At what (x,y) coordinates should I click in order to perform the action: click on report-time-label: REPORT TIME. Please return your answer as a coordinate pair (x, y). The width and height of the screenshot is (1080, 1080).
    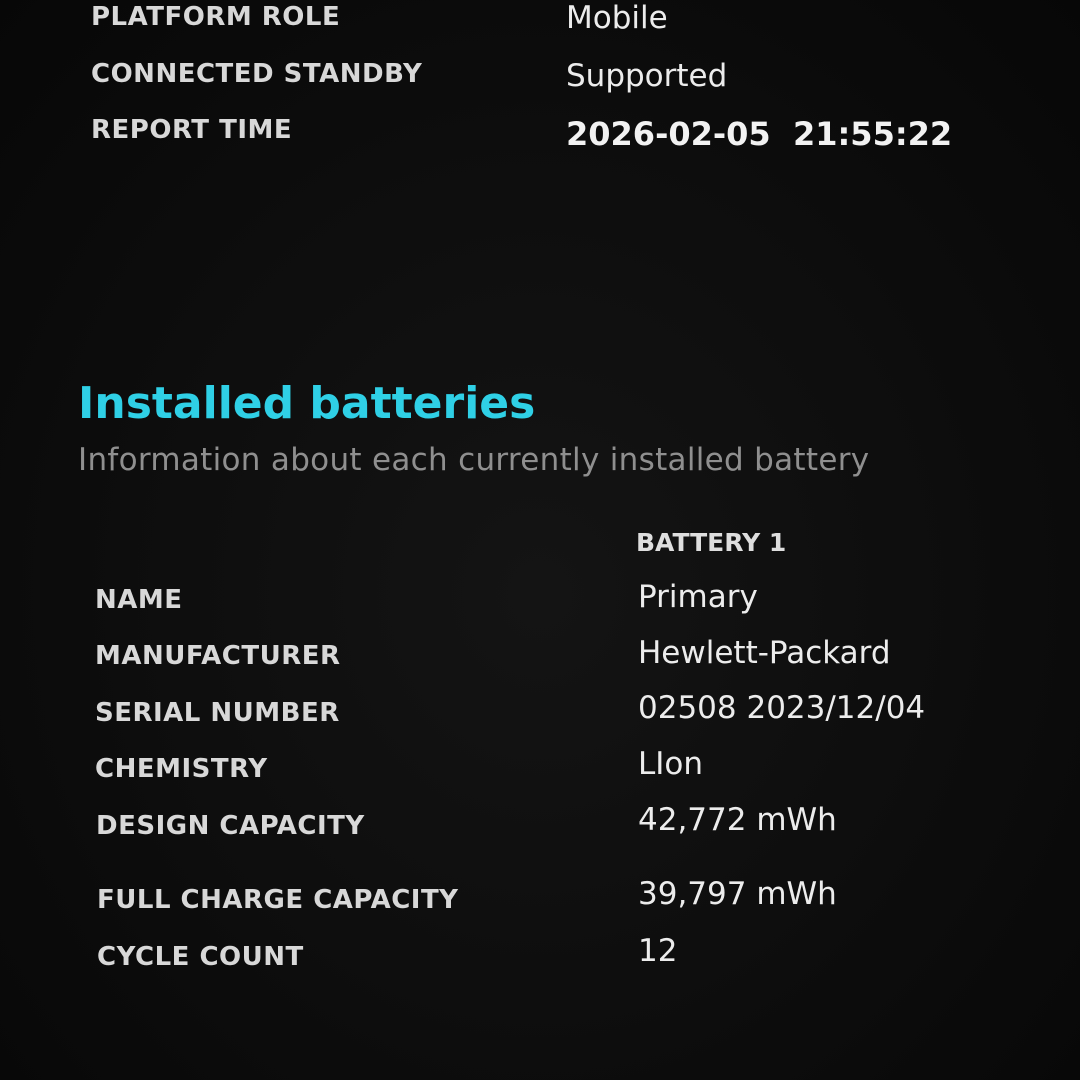
    Looking at the image, I should click on (192, 130).